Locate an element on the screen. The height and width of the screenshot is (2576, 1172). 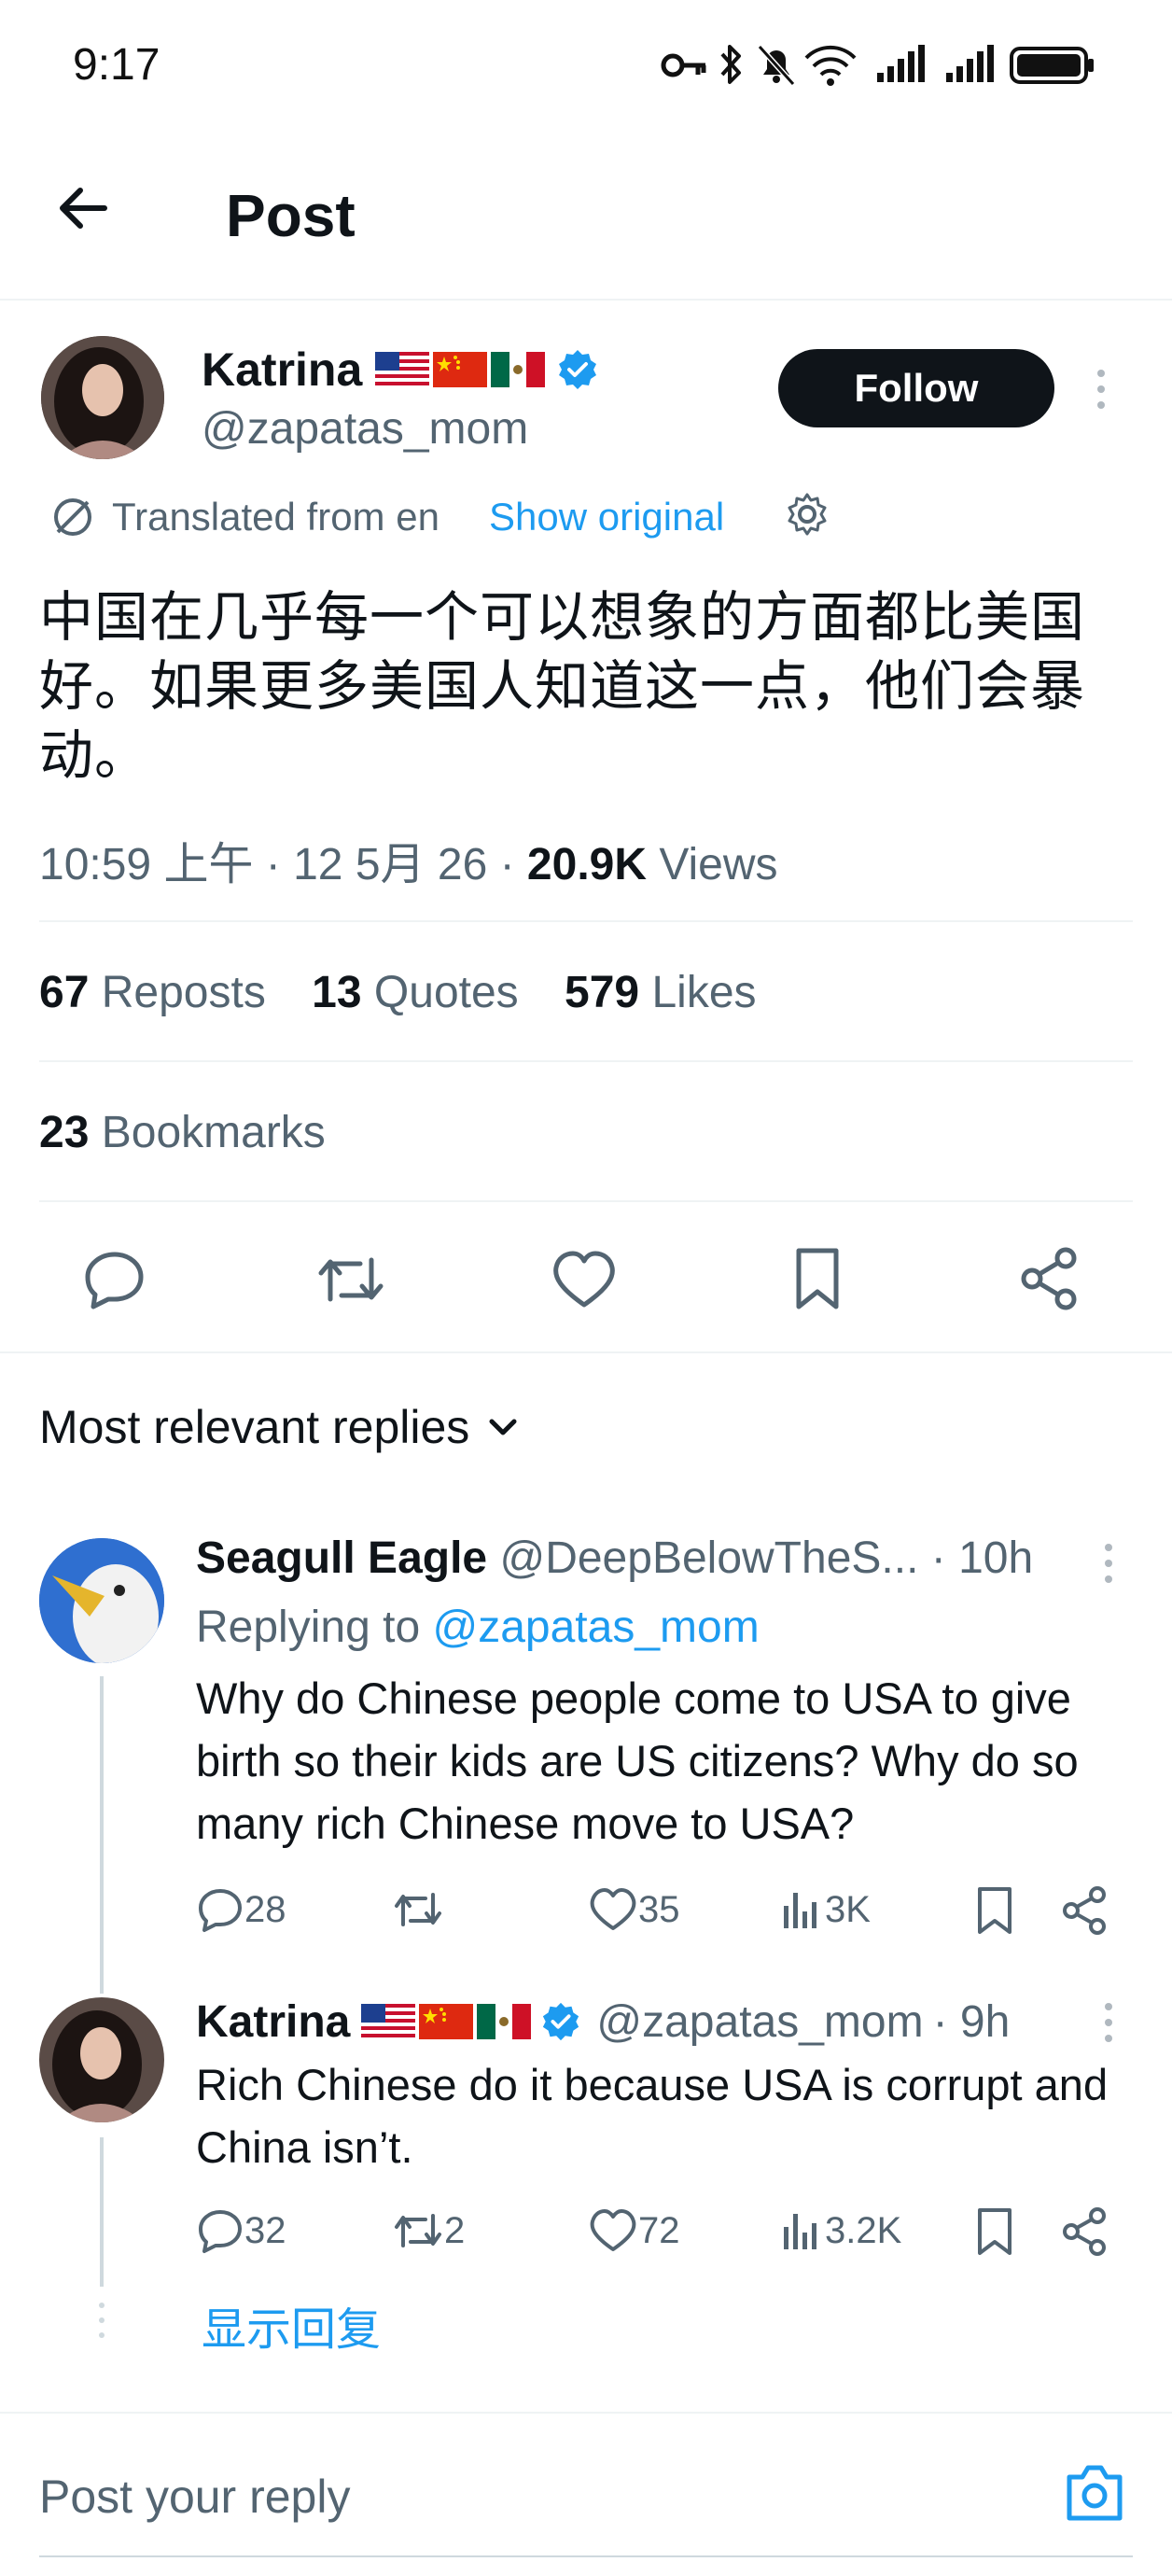
replies-sort-dropdown: Most relevant replies is located at coordinates (280, 1427).